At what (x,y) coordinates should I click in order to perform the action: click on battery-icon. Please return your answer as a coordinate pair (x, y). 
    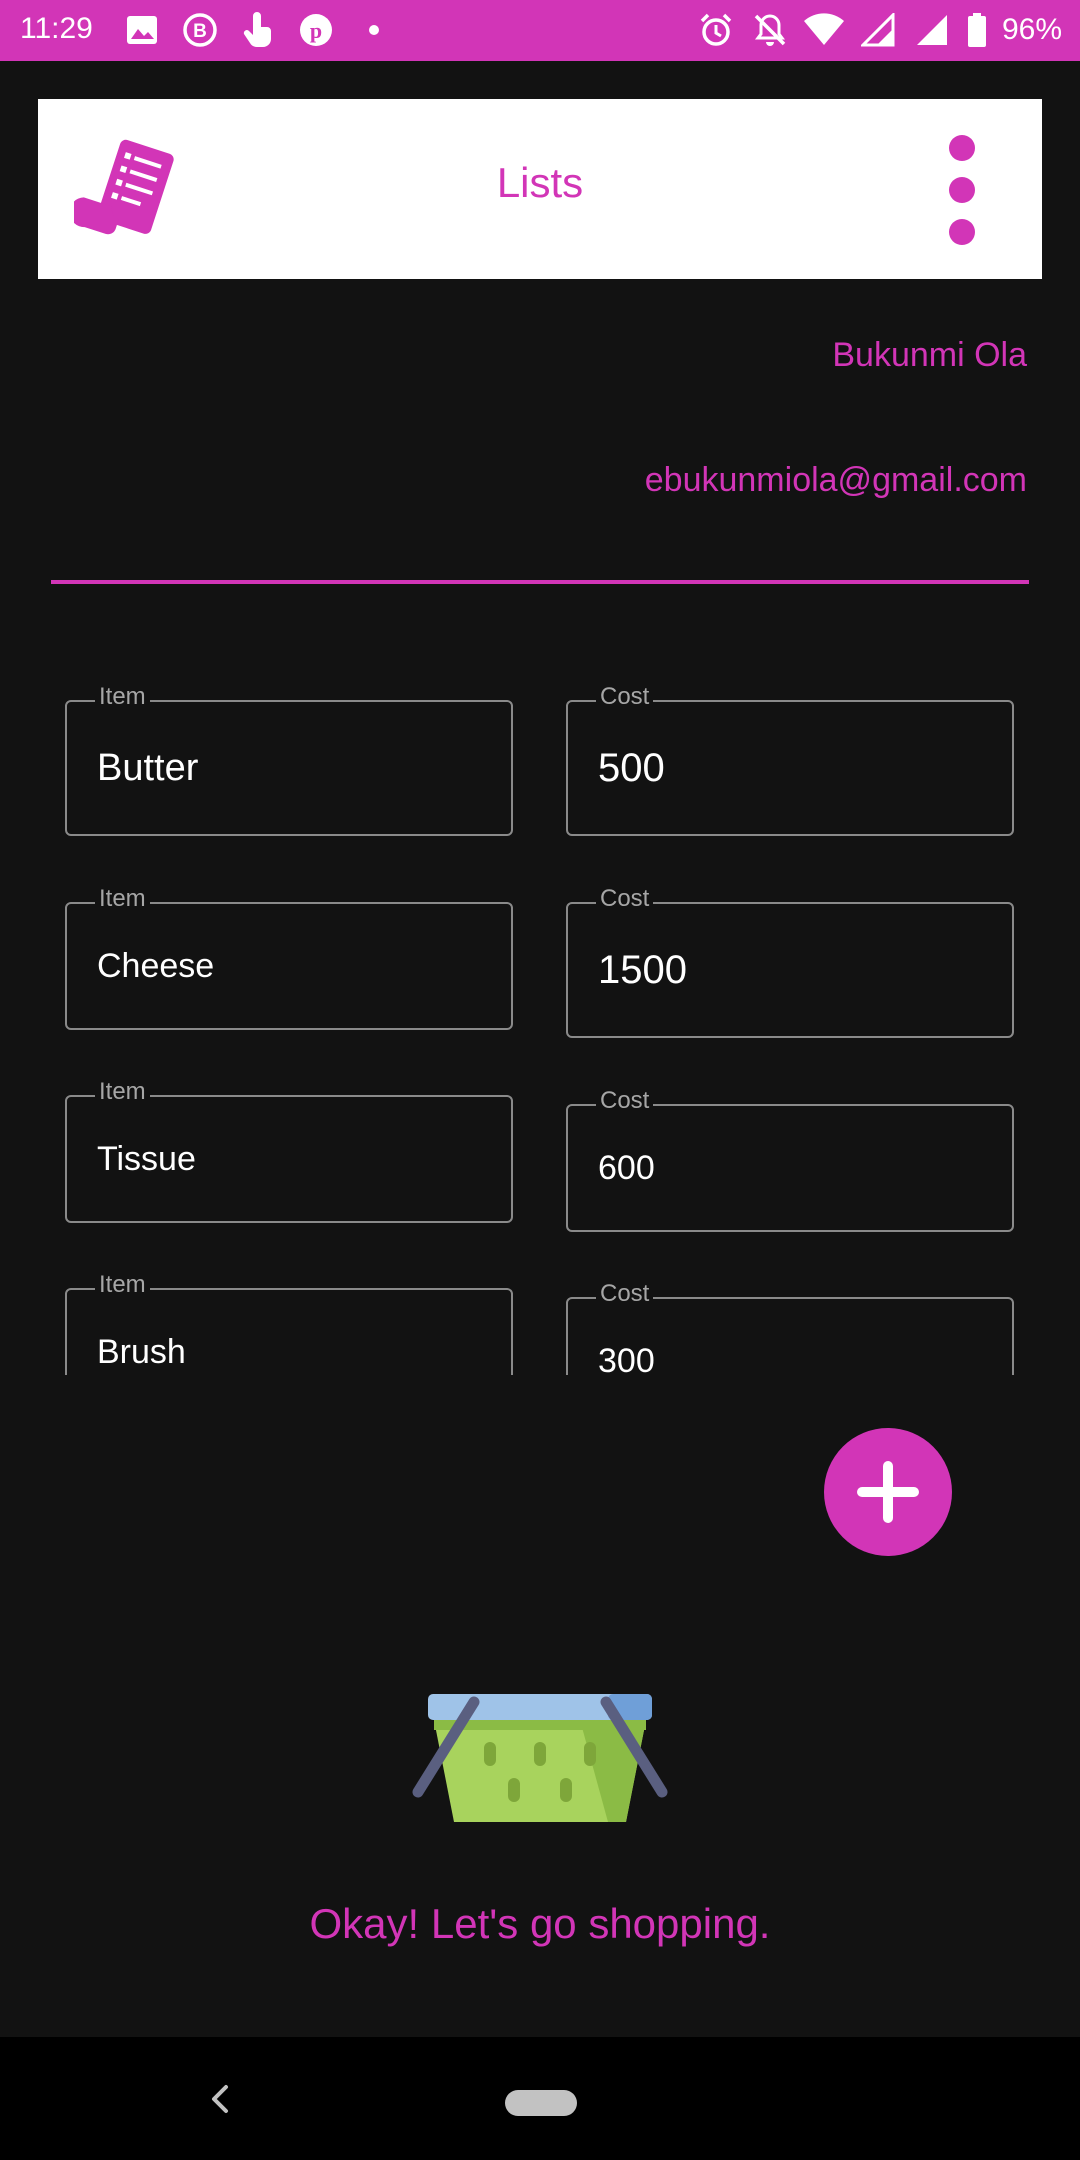
    Looking at the image, I should click on (977, 30).